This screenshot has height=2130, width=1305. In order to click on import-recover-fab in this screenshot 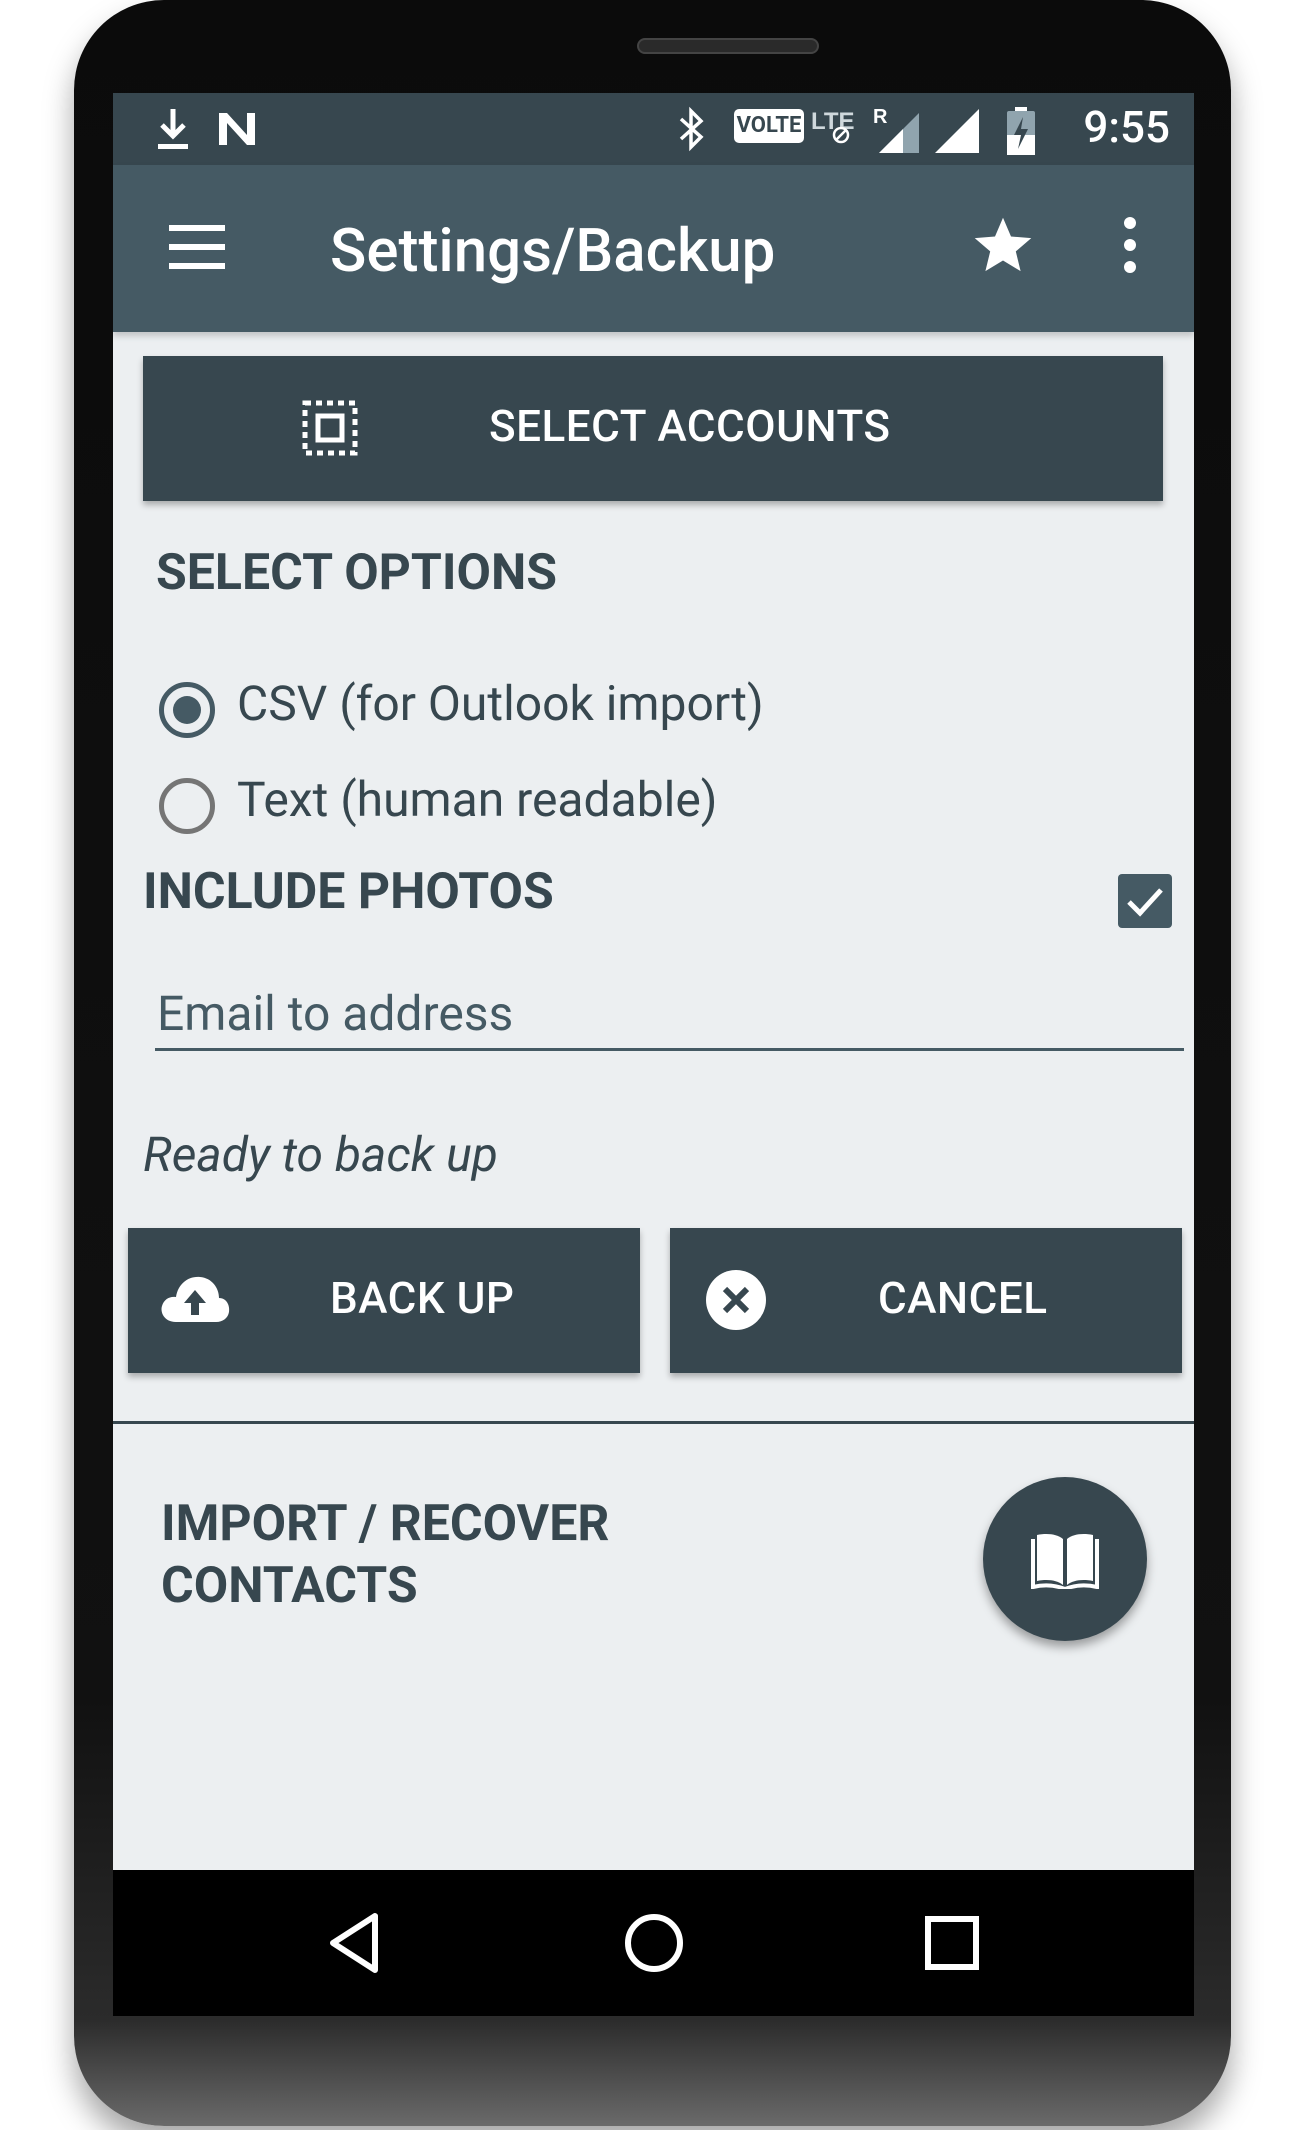, I will do `click(1065, 1559)`.